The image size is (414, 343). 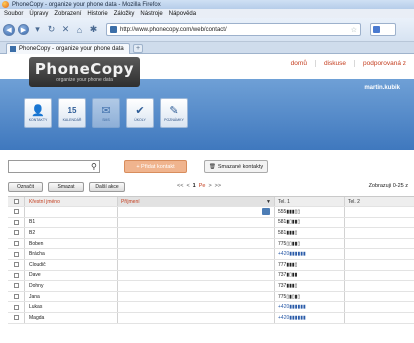 I want to click on header-tel1: Tel. 1, so click(x=309, y=201).